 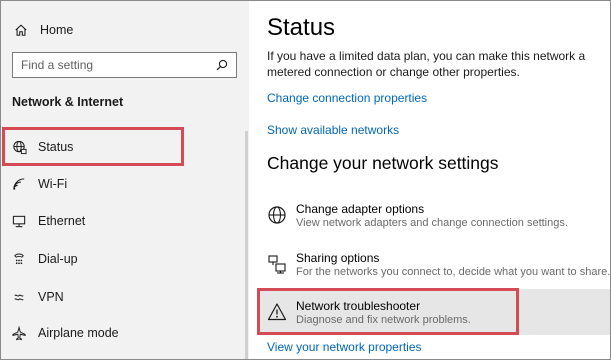 What do you see at coordinates (51, 297) in the screenshot?
I see `sidebar-item-label: VPN` at bounding box center [51, 297].